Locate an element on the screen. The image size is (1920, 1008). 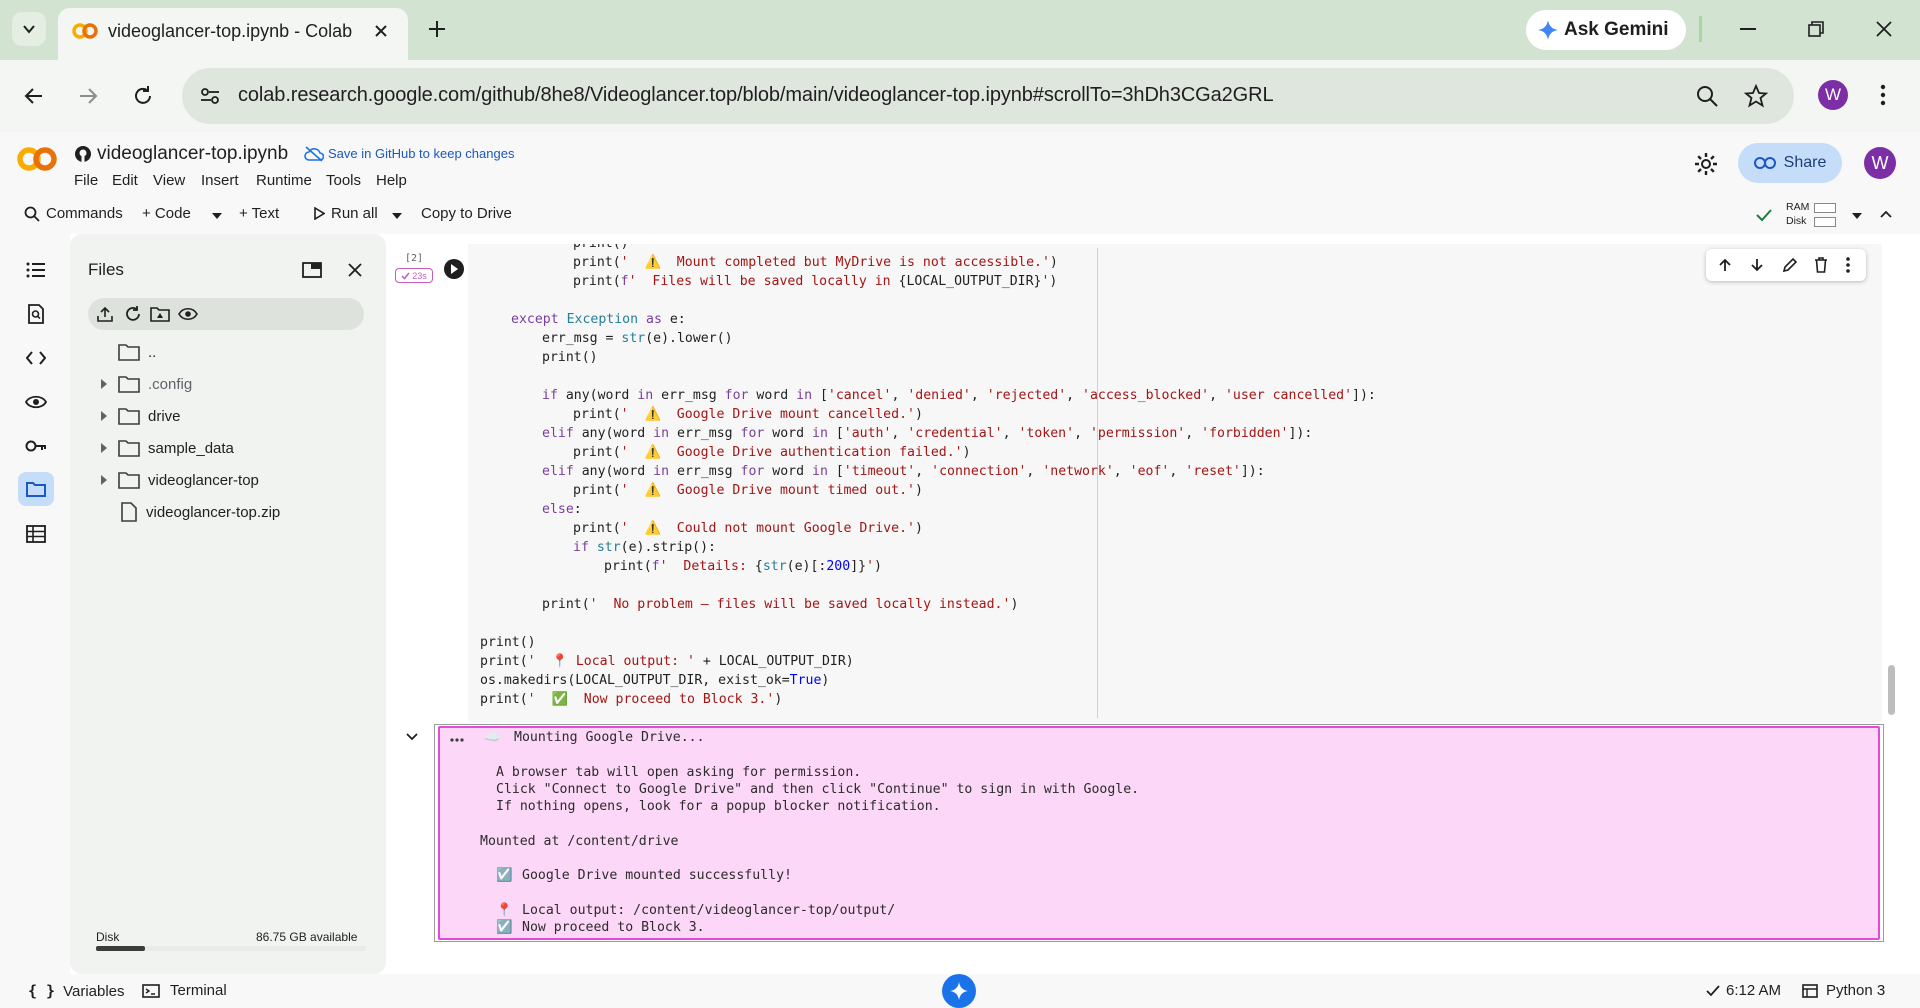
menu-edit: Edit is located at coordinates (125, 180).